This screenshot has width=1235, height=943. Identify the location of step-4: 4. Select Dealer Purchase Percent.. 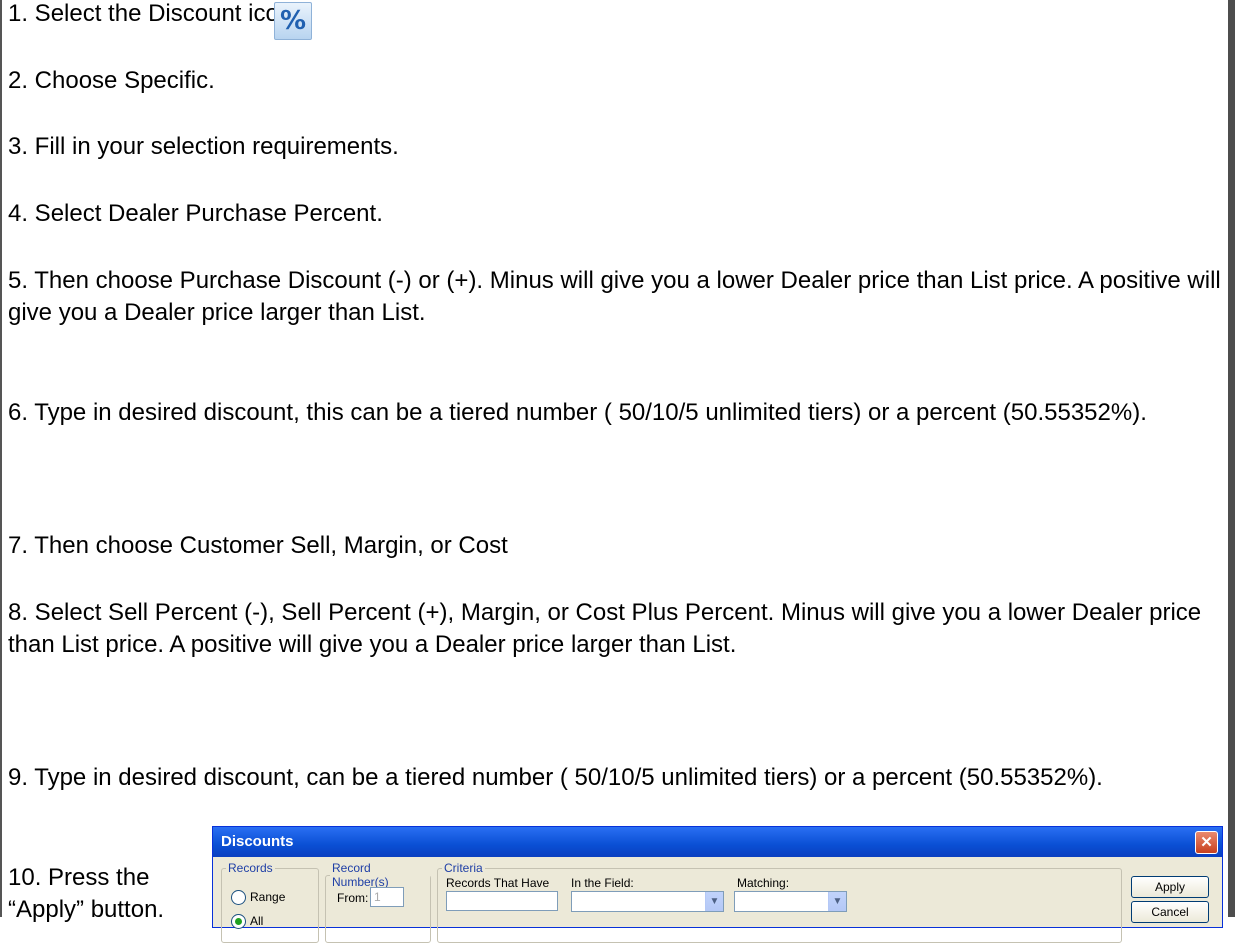
(195, 213).